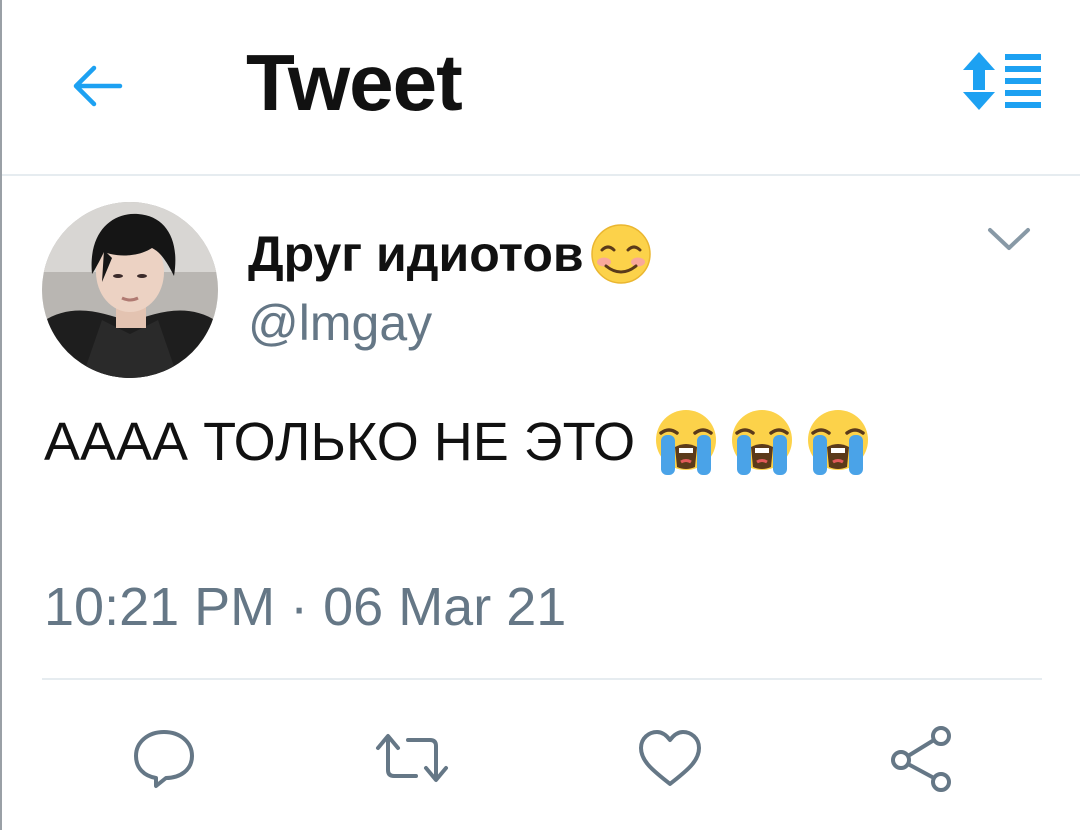 The height and width of the screenshot is (830, 1080). I want to click on share-icon, so click(921, 759).